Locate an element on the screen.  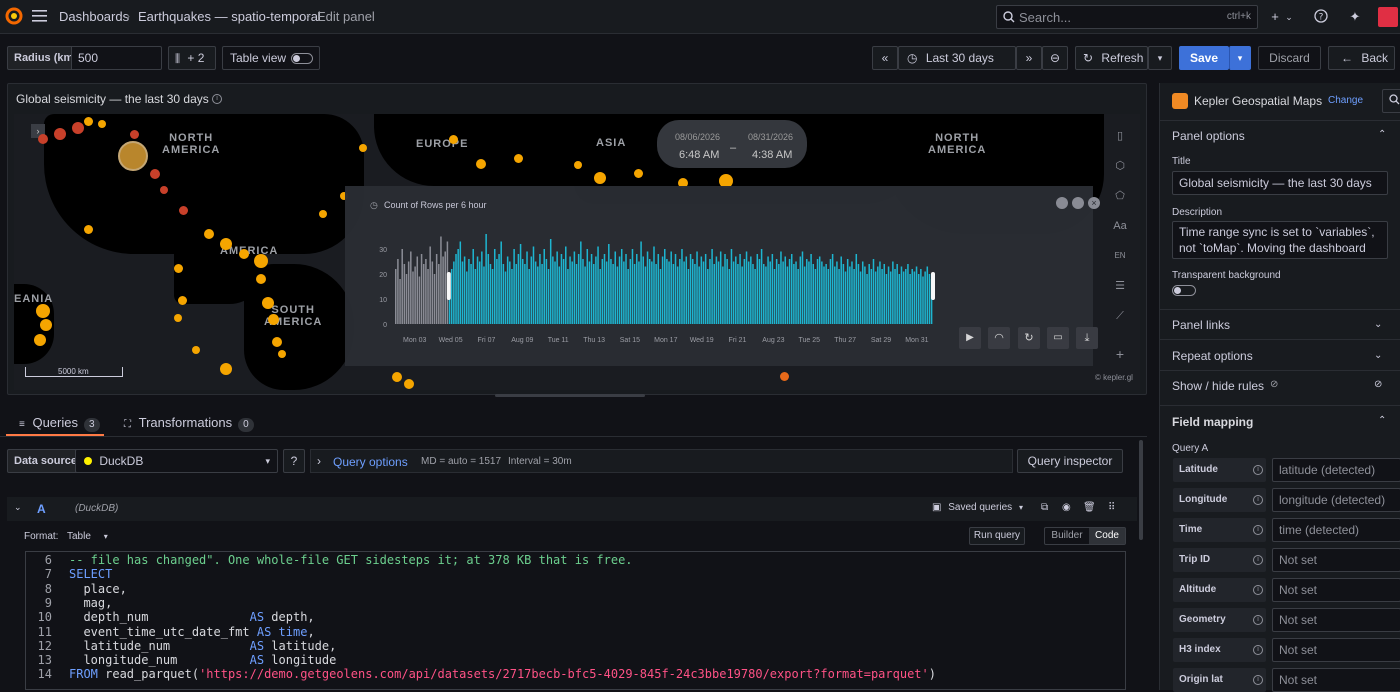
query-options-label: Query options is located at coordinates (370, 462).